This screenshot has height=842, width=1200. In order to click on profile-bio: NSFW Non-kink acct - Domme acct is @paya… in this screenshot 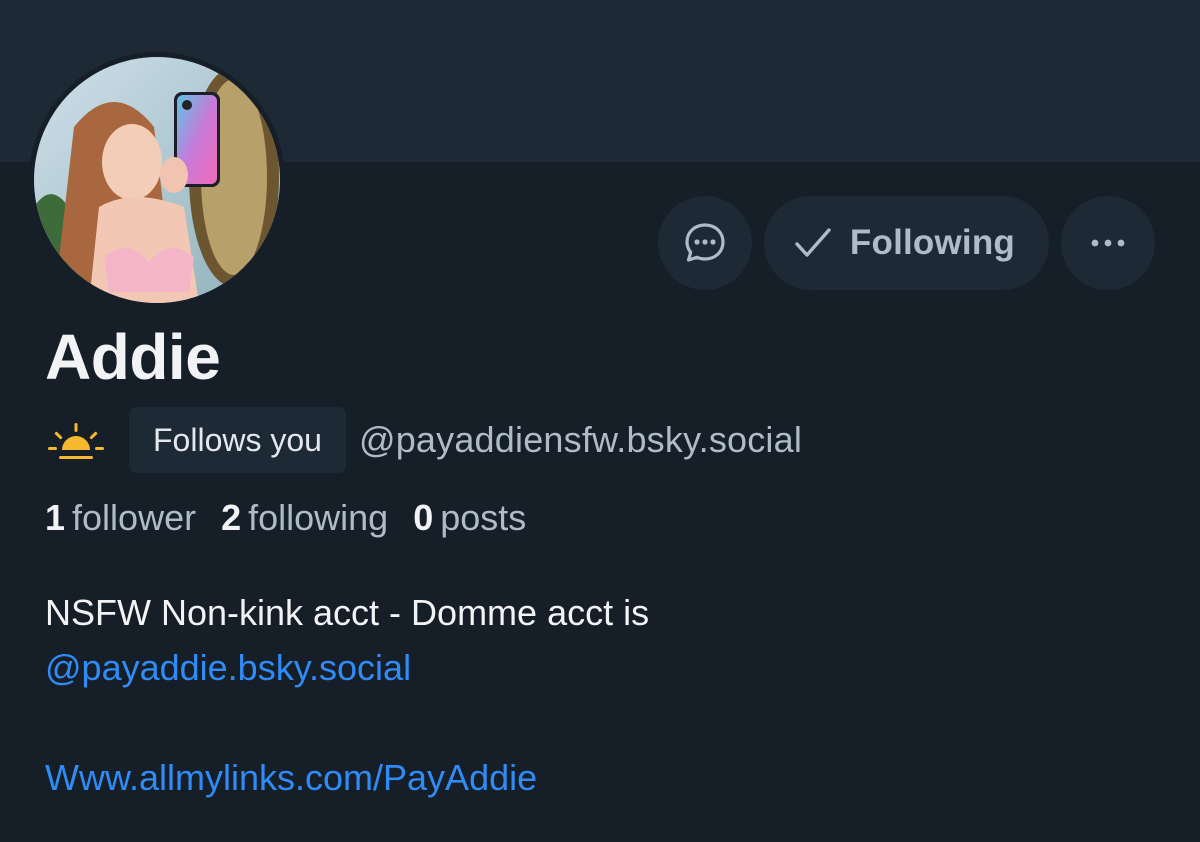, I will do `click(347, 695)`.